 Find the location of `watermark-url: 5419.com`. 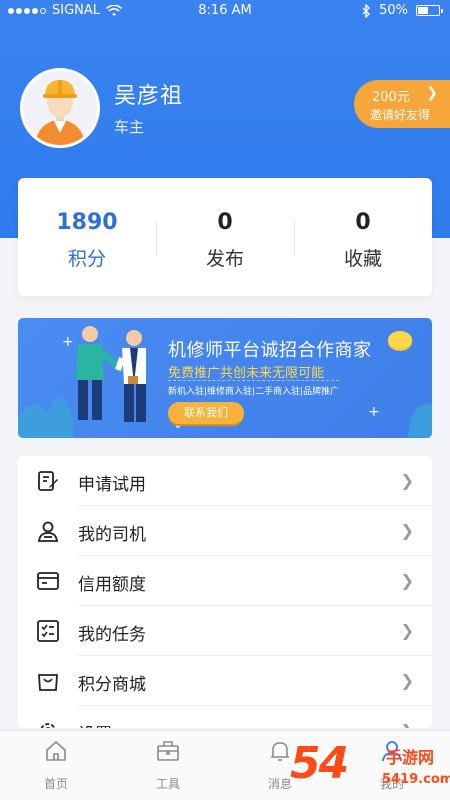

watermark-url: 5419.com is located at coordinates (416, 779).